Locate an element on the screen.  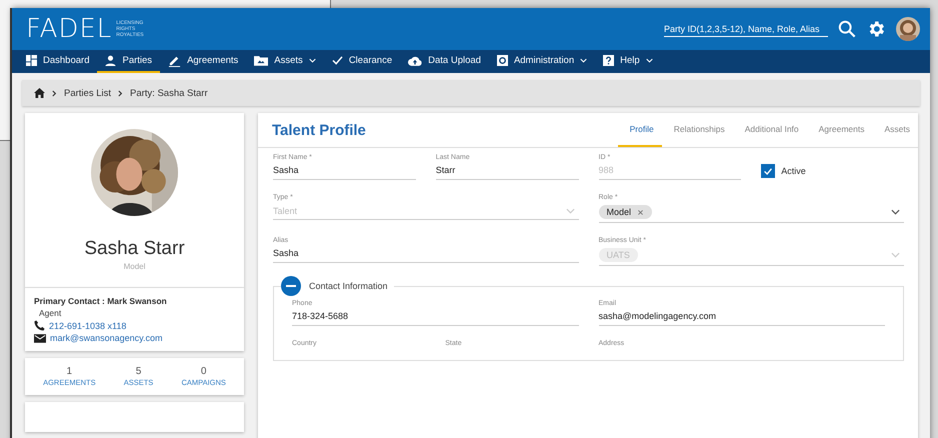
folder-image-icon is located at coordinates (261, 60).